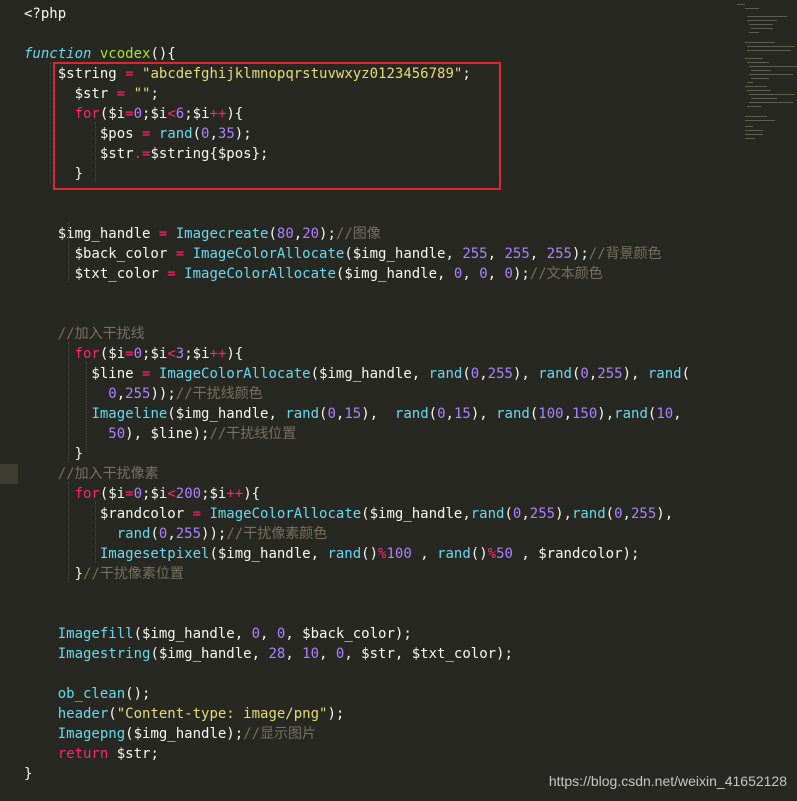  What do you see at coordinates (87, 354) in the screenshot?
I see `code-token: for` at bounding box center [87, 354].